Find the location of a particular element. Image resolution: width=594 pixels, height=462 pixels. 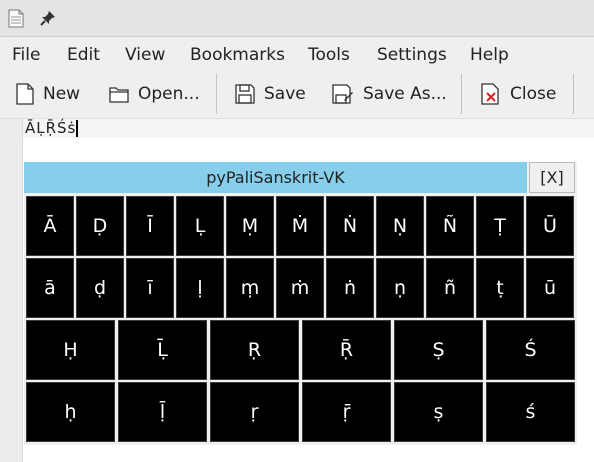

close-button: Close is located at coordinates (518, 94).